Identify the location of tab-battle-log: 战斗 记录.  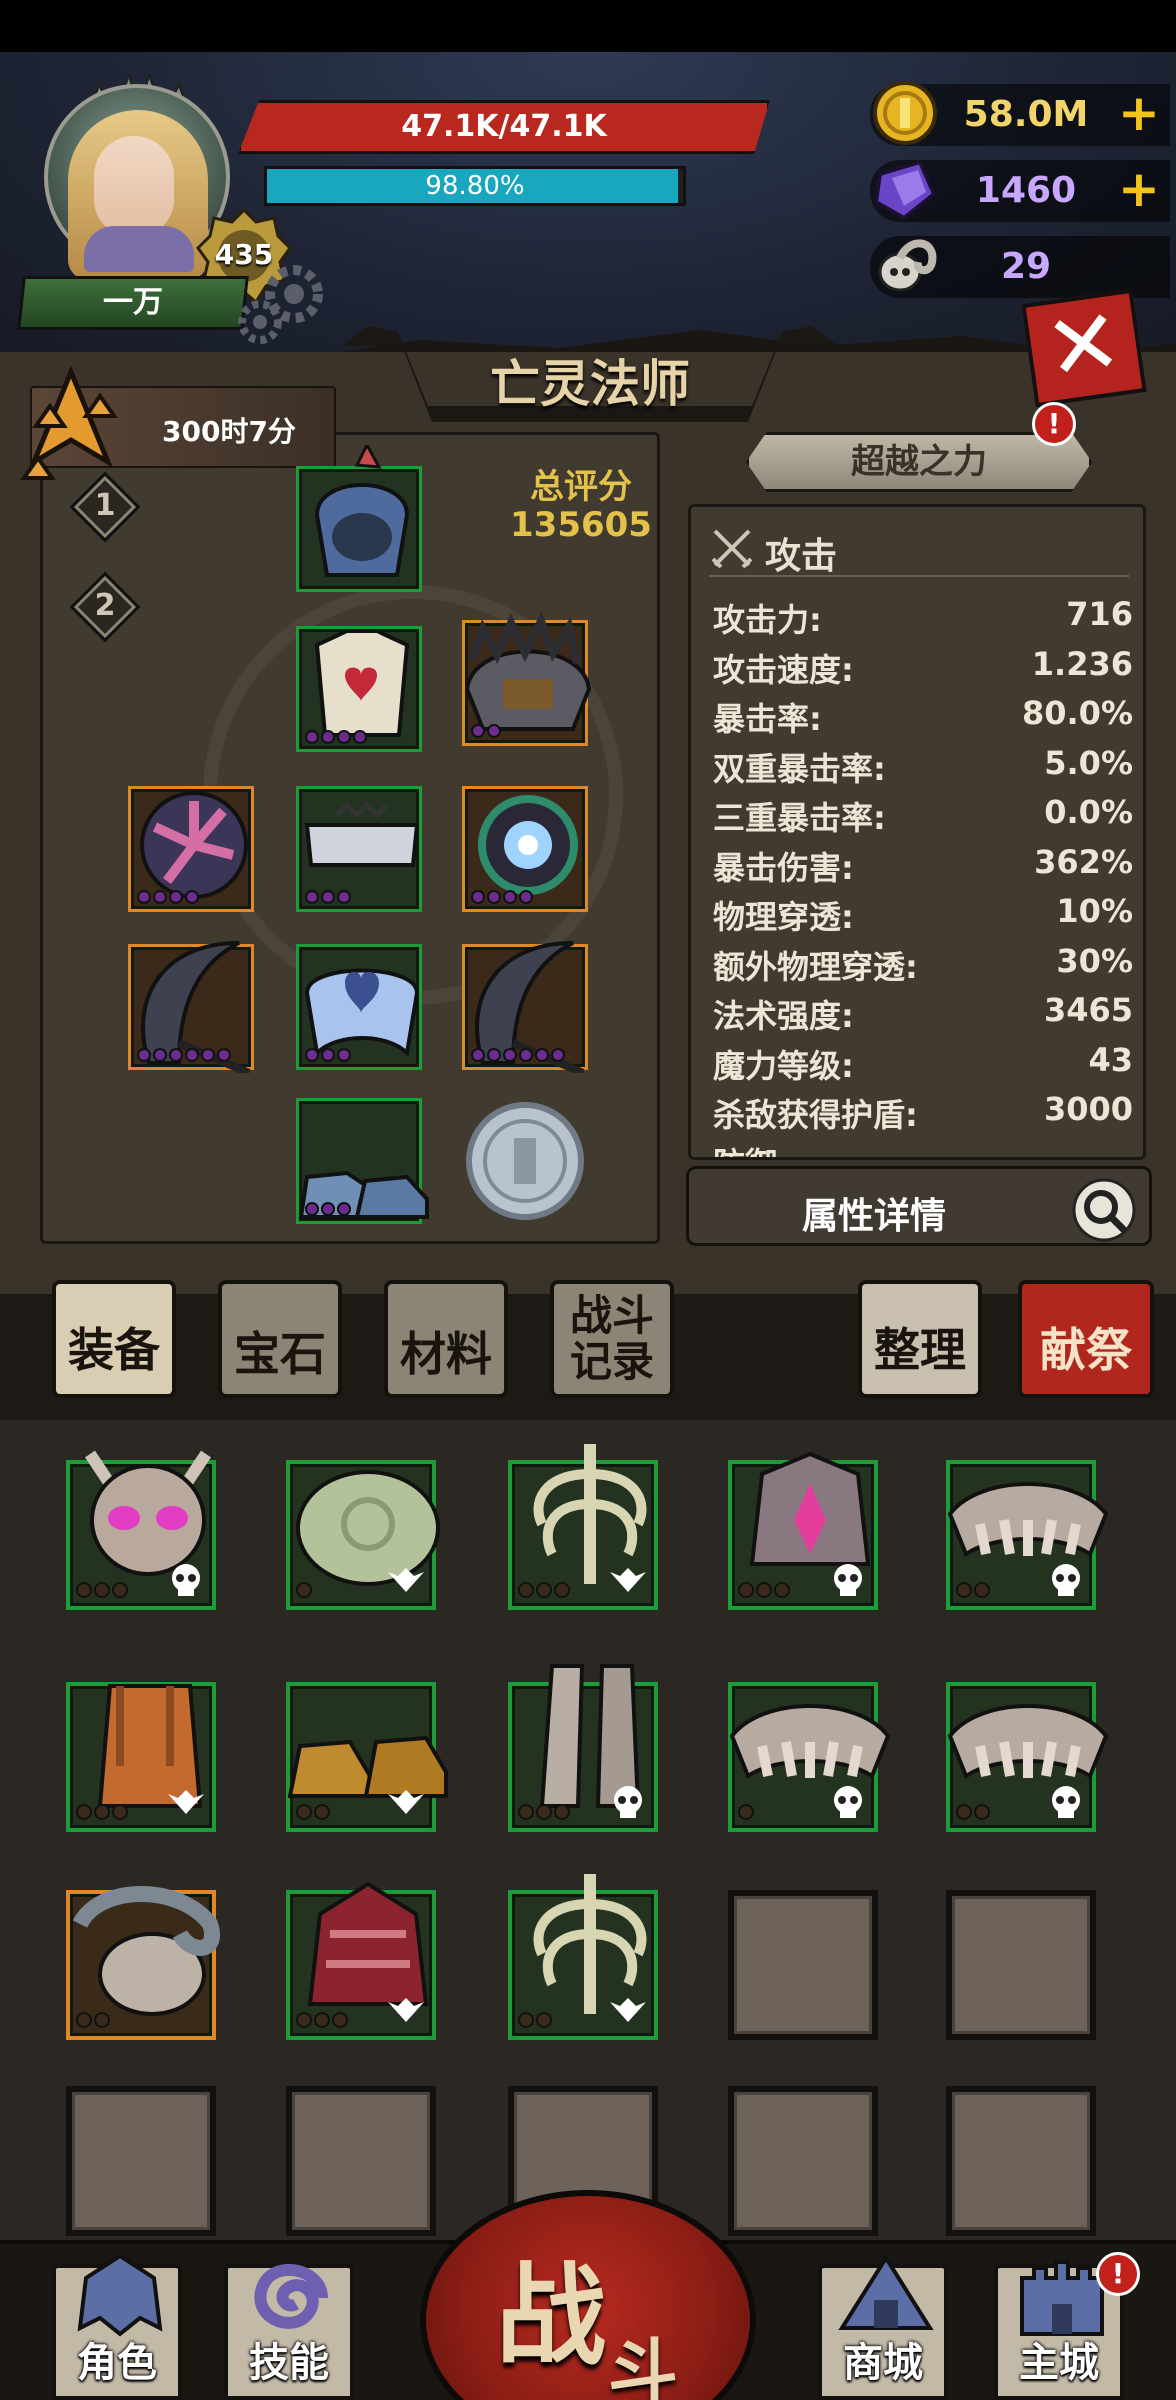
(612, 1339).